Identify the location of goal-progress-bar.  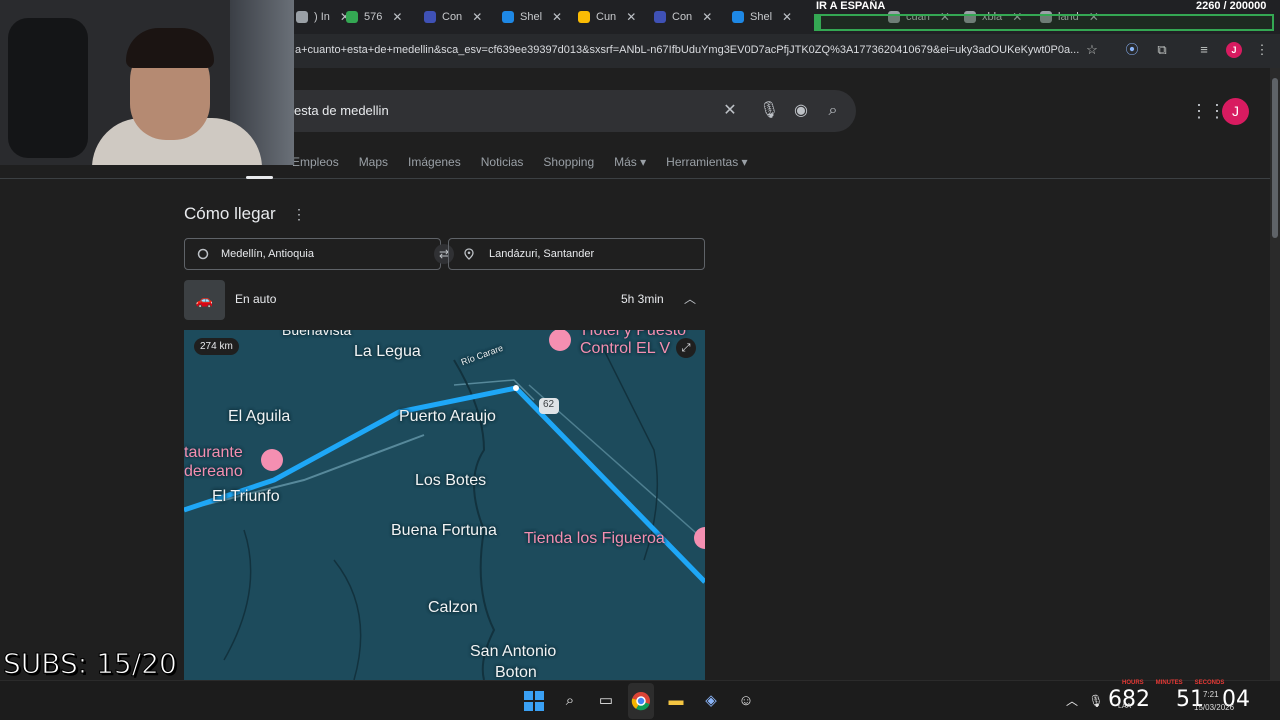
(1044, 22).